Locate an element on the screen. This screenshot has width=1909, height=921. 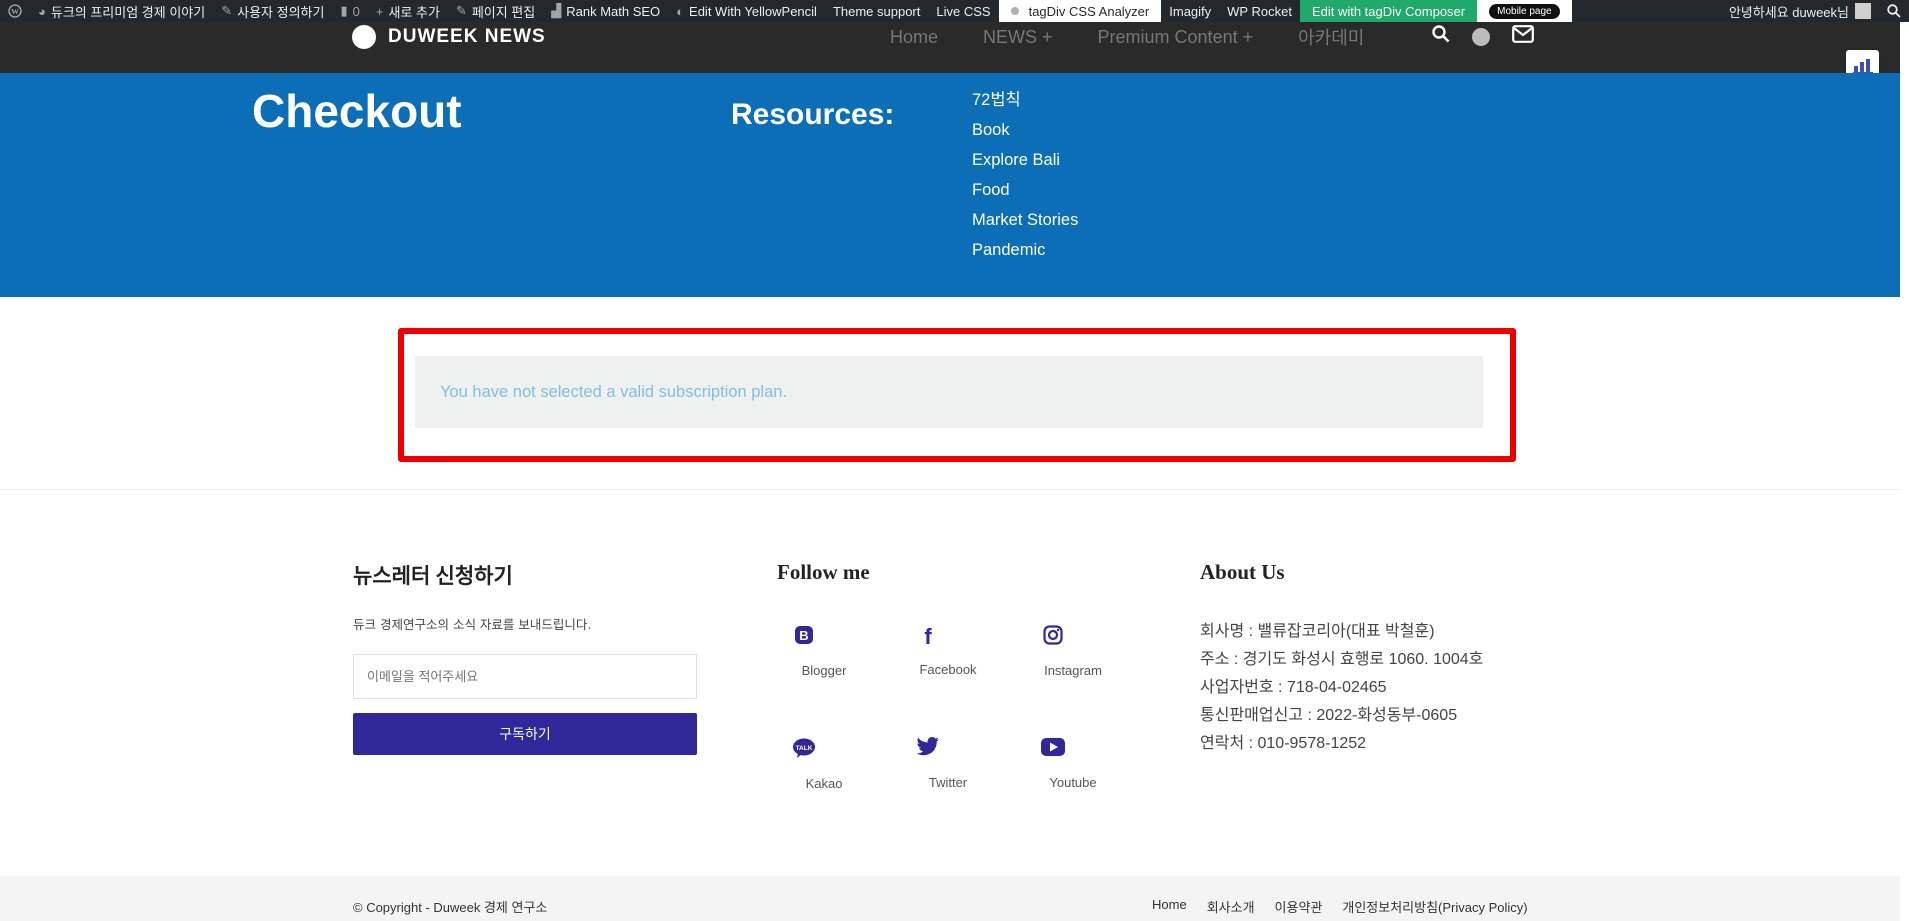
admin-tagdiv-composer: Edit with tagDiv Composer is located at coordinates (1388, 11).